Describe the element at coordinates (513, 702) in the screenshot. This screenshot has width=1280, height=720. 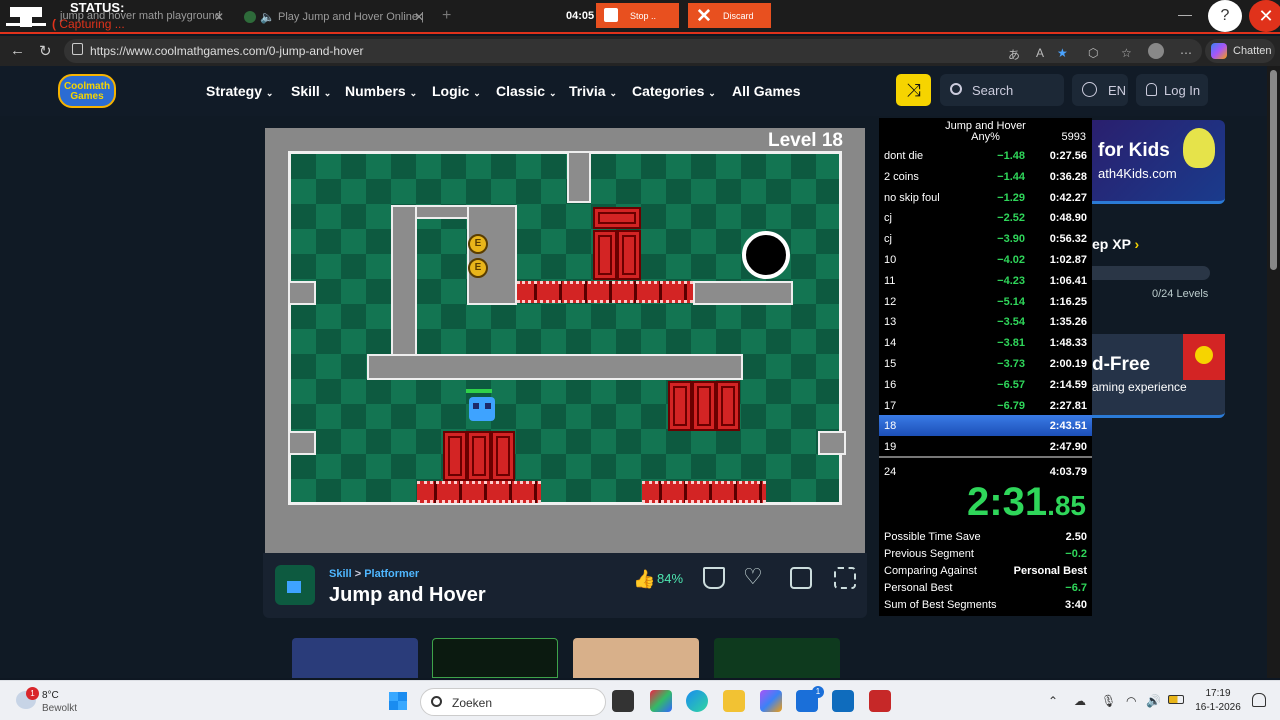
I see `taskbar-search: Zoeken` at that location.